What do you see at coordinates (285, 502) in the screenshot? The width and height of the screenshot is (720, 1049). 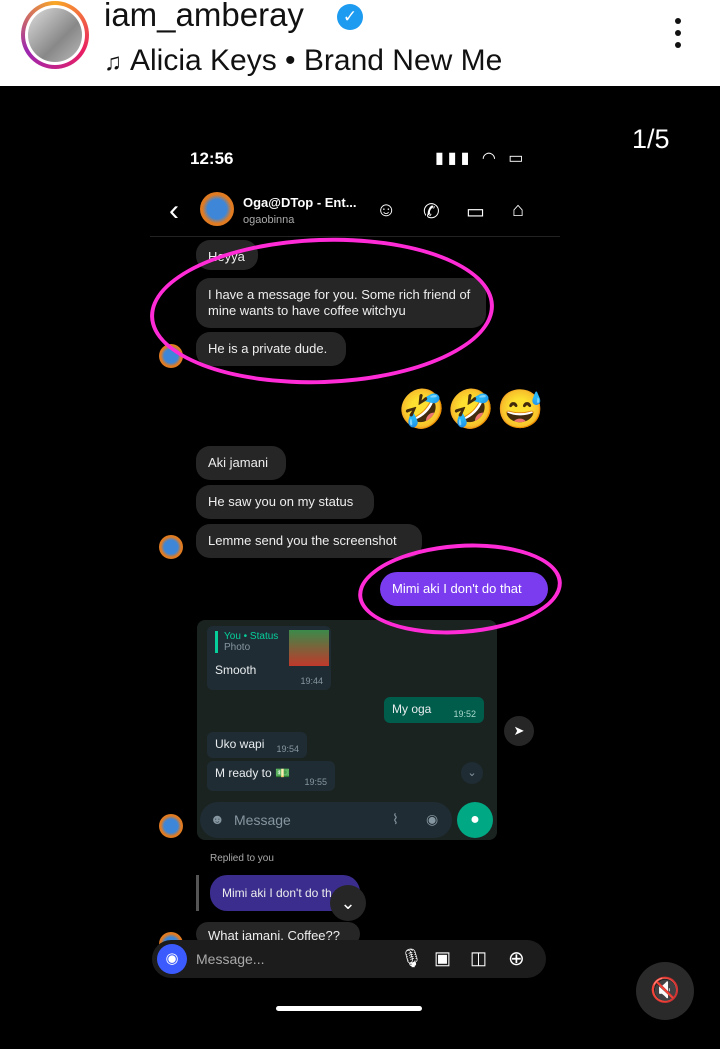 I see `message-bubble: He saw you on my status` at bounding box center [285, 502].